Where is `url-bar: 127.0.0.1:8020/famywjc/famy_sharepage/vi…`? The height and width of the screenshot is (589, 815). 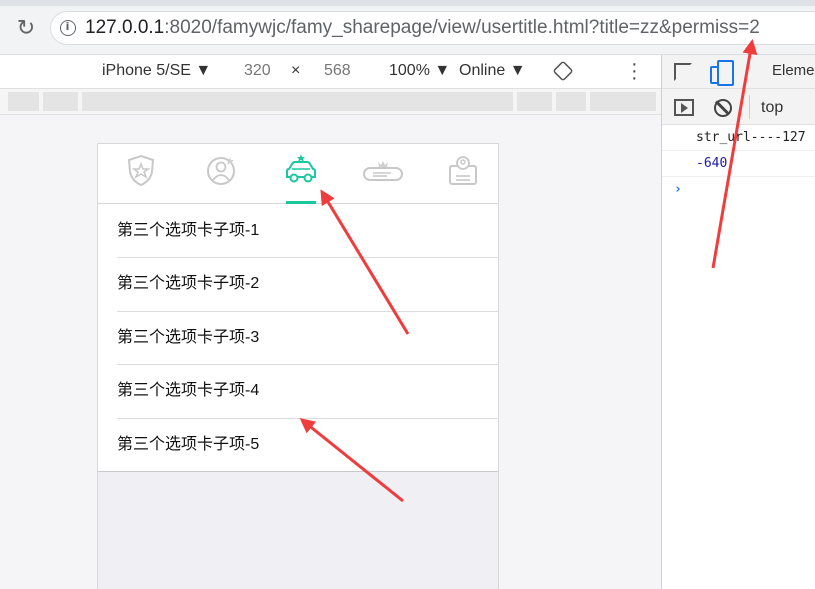 url-bar: 127.0.0.1:8020/famywjc/famy_sharepage/vi… is located at coordinates (432, 28).